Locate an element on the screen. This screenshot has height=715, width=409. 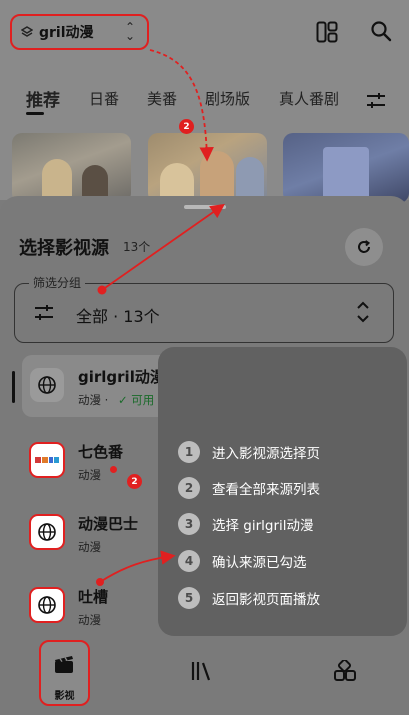
refresh-icon is located at coordinates (364, 246).